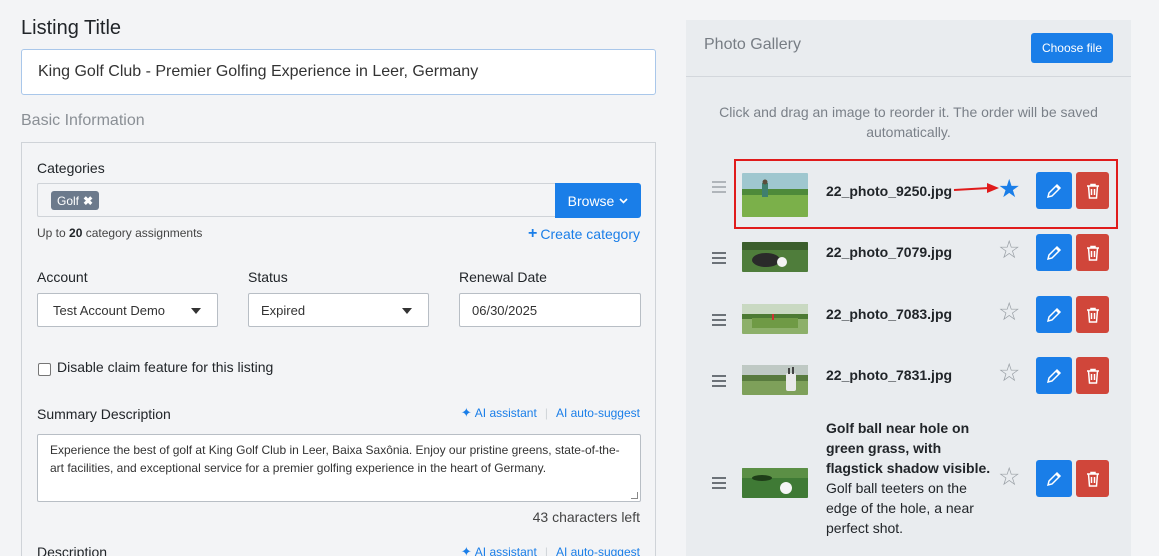 This screenshot has width=1159, height=556. Describe the element at coordinates (623, 200) in the screenshot. I see `chevron-down-icon` at that location.